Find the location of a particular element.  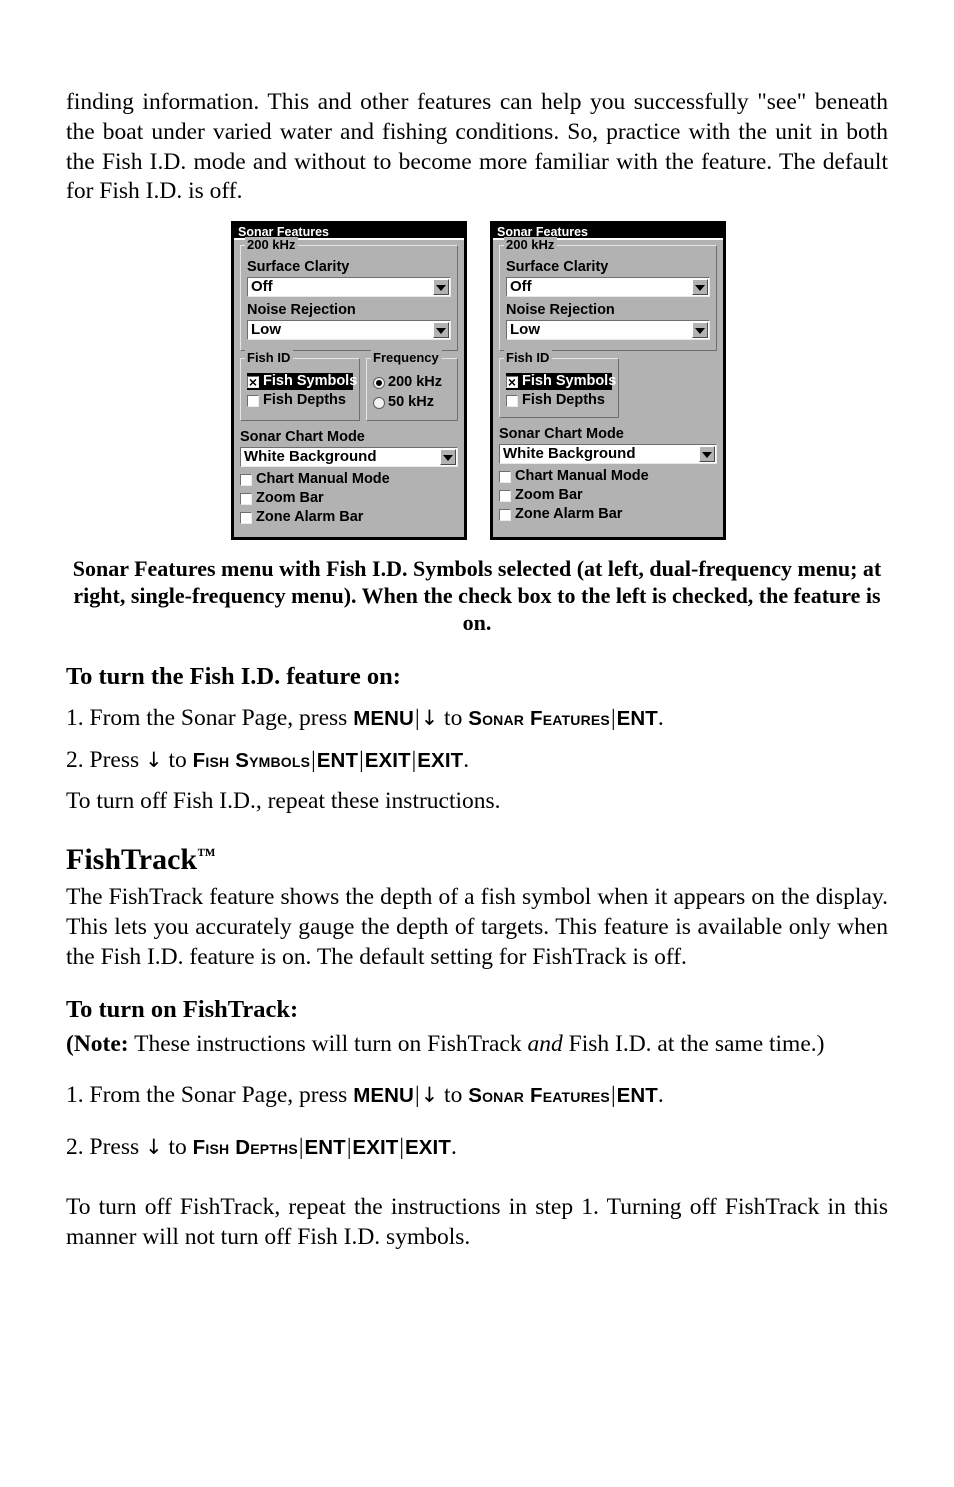

dropdown-surface-clarity-value: Off is located at coordinates (521, 287).